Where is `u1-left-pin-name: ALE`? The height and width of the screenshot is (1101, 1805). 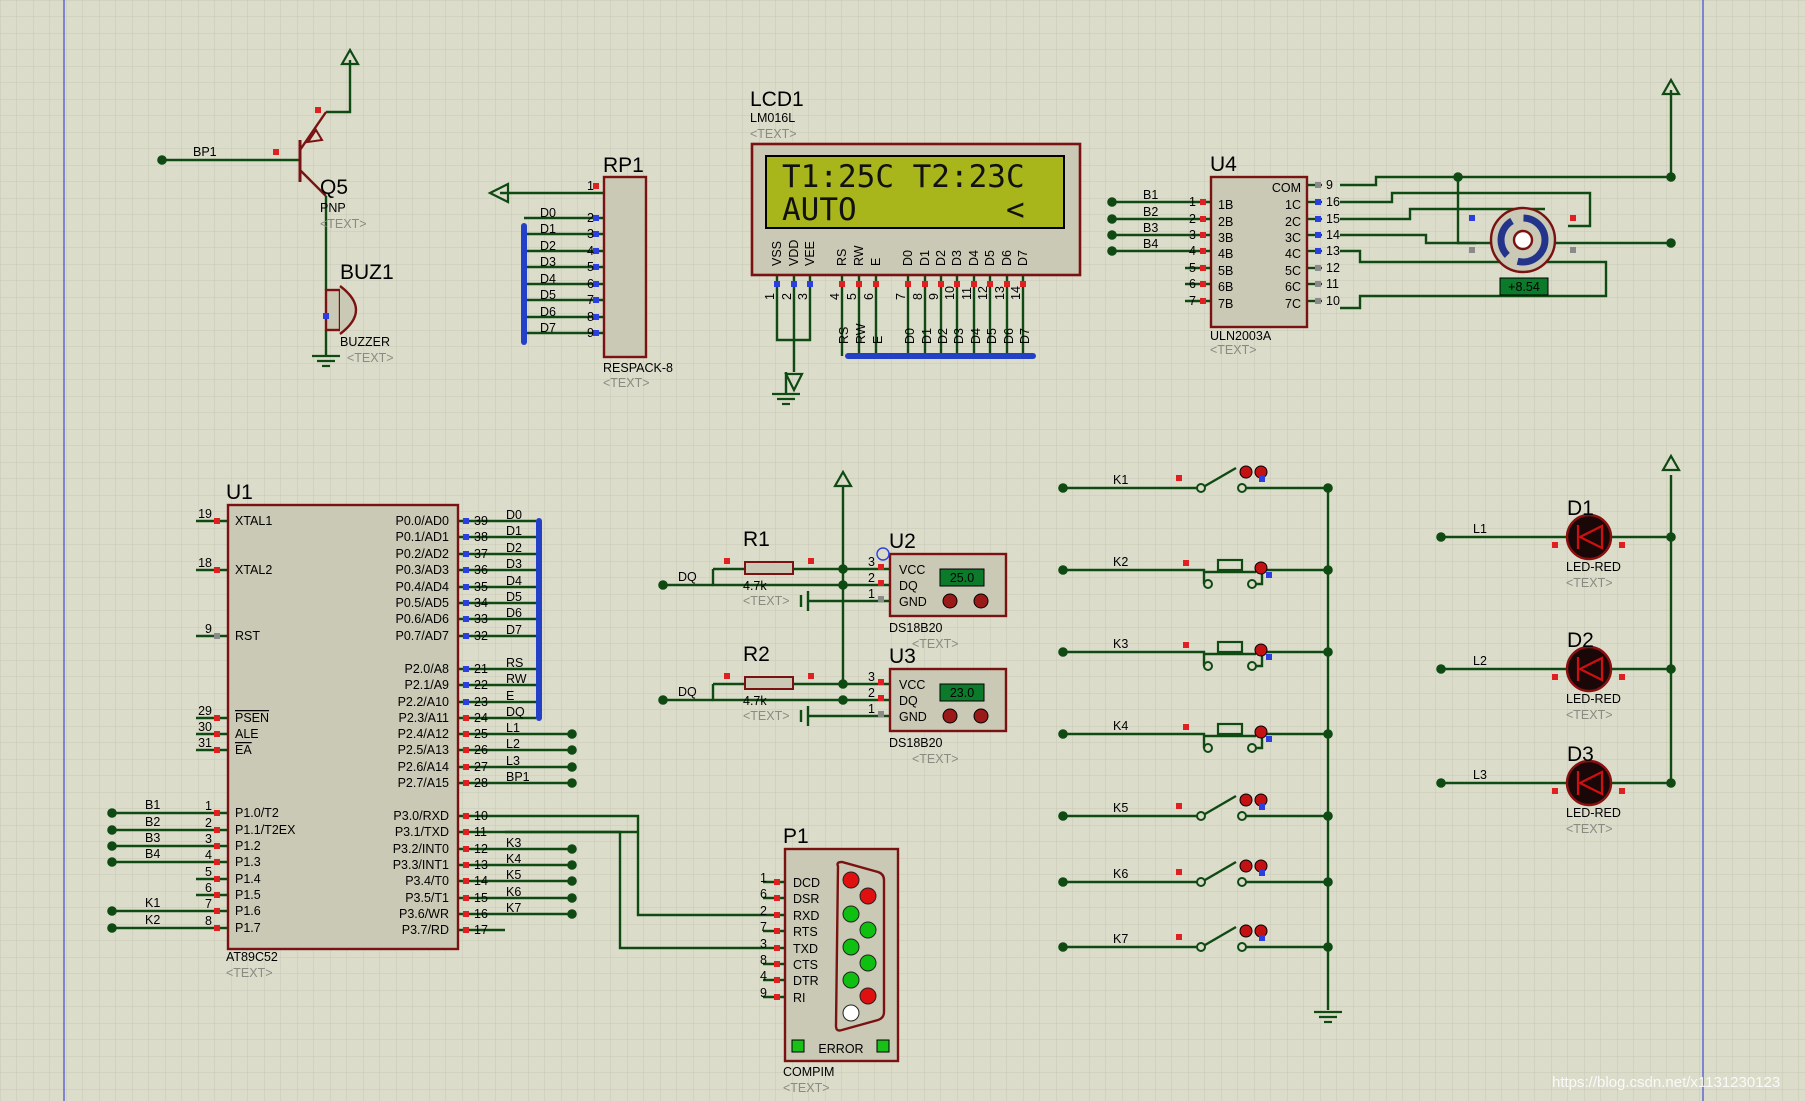 u1-left-pin-name: ALE is located at coordinates (247, 734).